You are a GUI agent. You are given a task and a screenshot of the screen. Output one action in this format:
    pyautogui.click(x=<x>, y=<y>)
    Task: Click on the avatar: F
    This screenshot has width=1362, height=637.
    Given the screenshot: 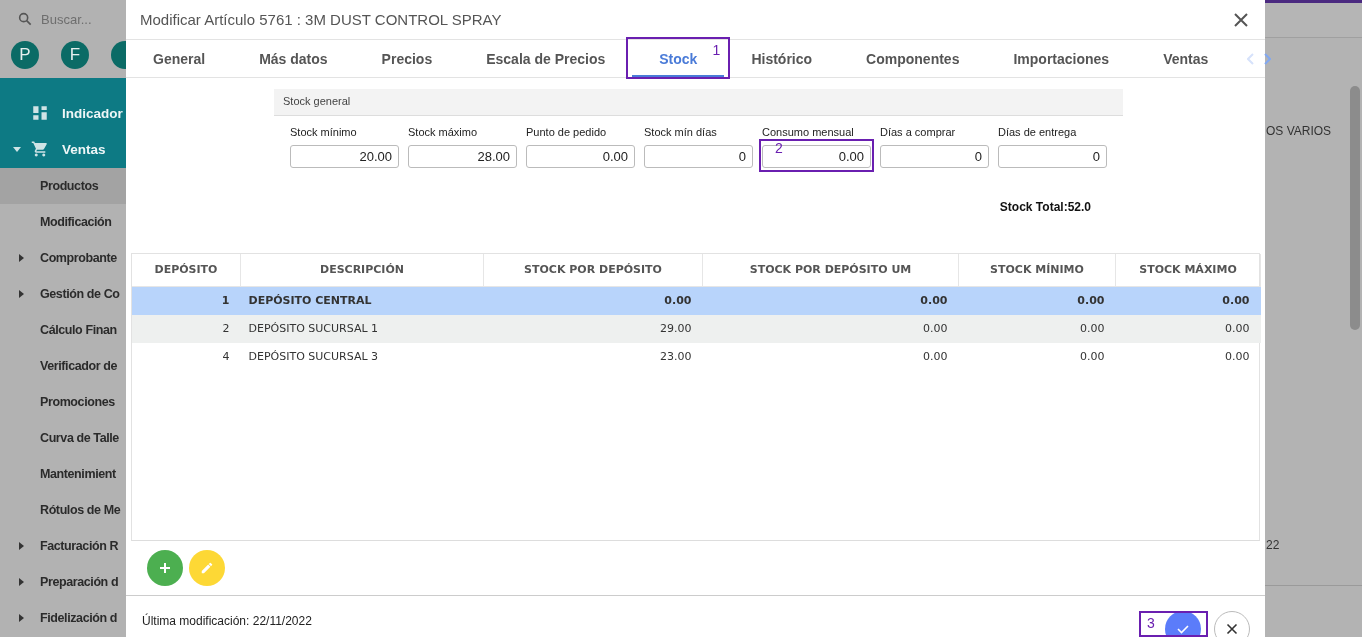 What is the action you would take?
    pyautogui.click(x=75, y=55)
    